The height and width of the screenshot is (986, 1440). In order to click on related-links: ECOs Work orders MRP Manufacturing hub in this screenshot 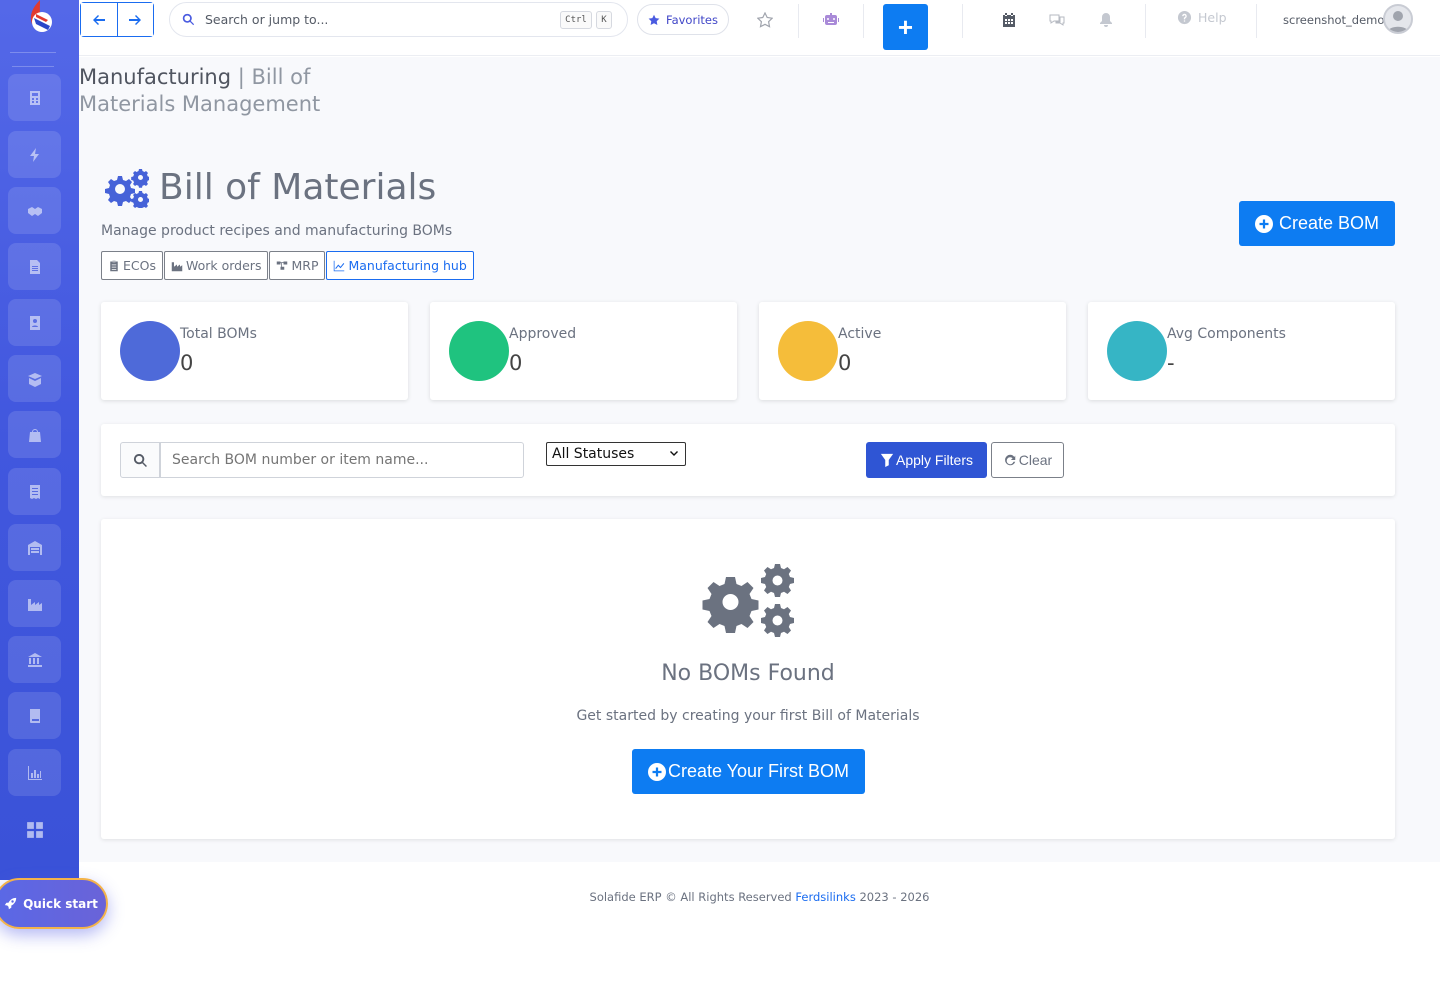, I will do `click(287, 265)`.